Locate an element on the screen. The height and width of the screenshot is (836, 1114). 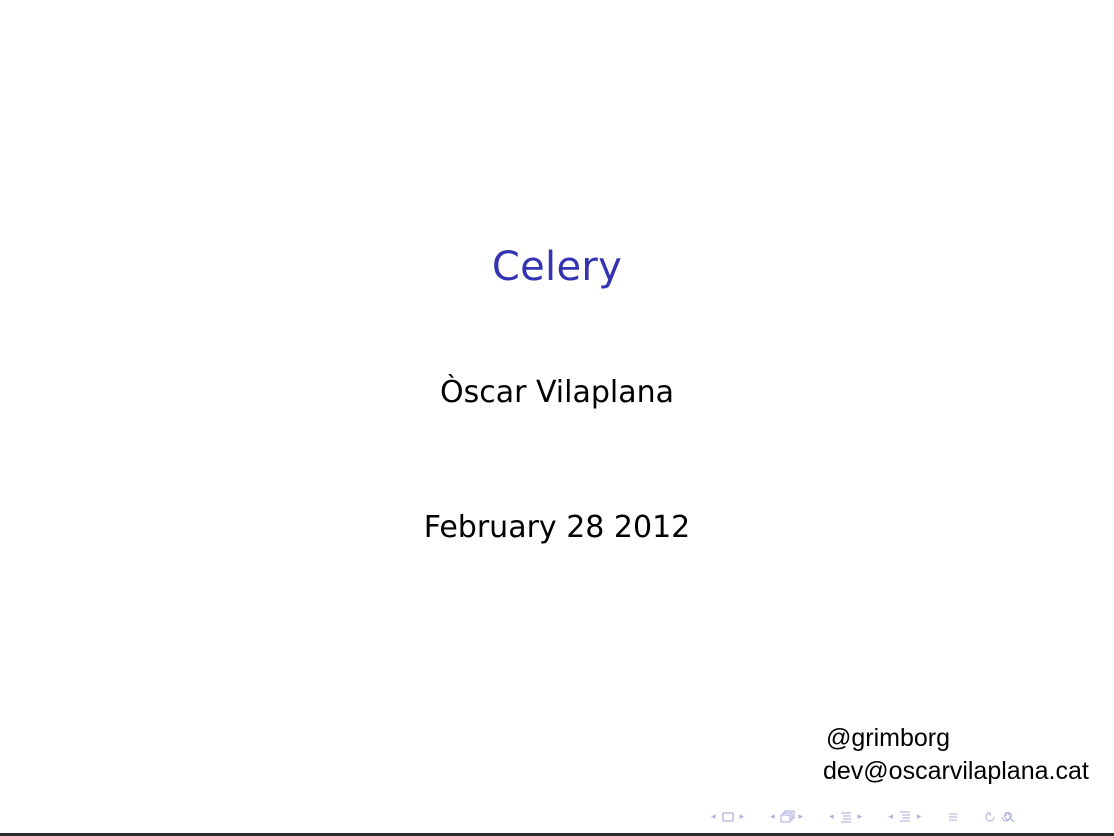
next-subsection-arrow-icon: ▸ is located at coordinates (801, 817).